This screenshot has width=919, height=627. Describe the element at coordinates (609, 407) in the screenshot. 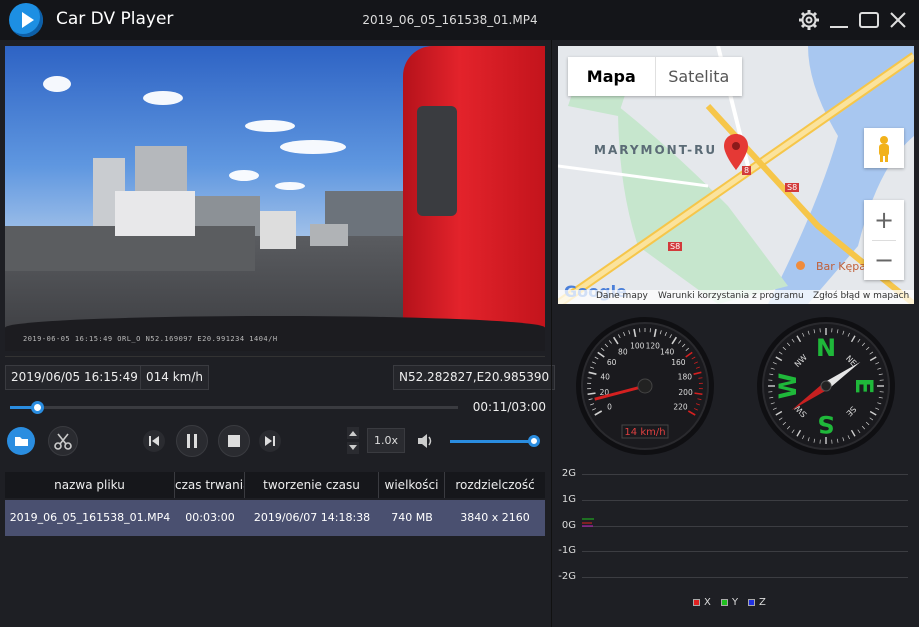

I see `speedometer-tick-label: 0` at that location.